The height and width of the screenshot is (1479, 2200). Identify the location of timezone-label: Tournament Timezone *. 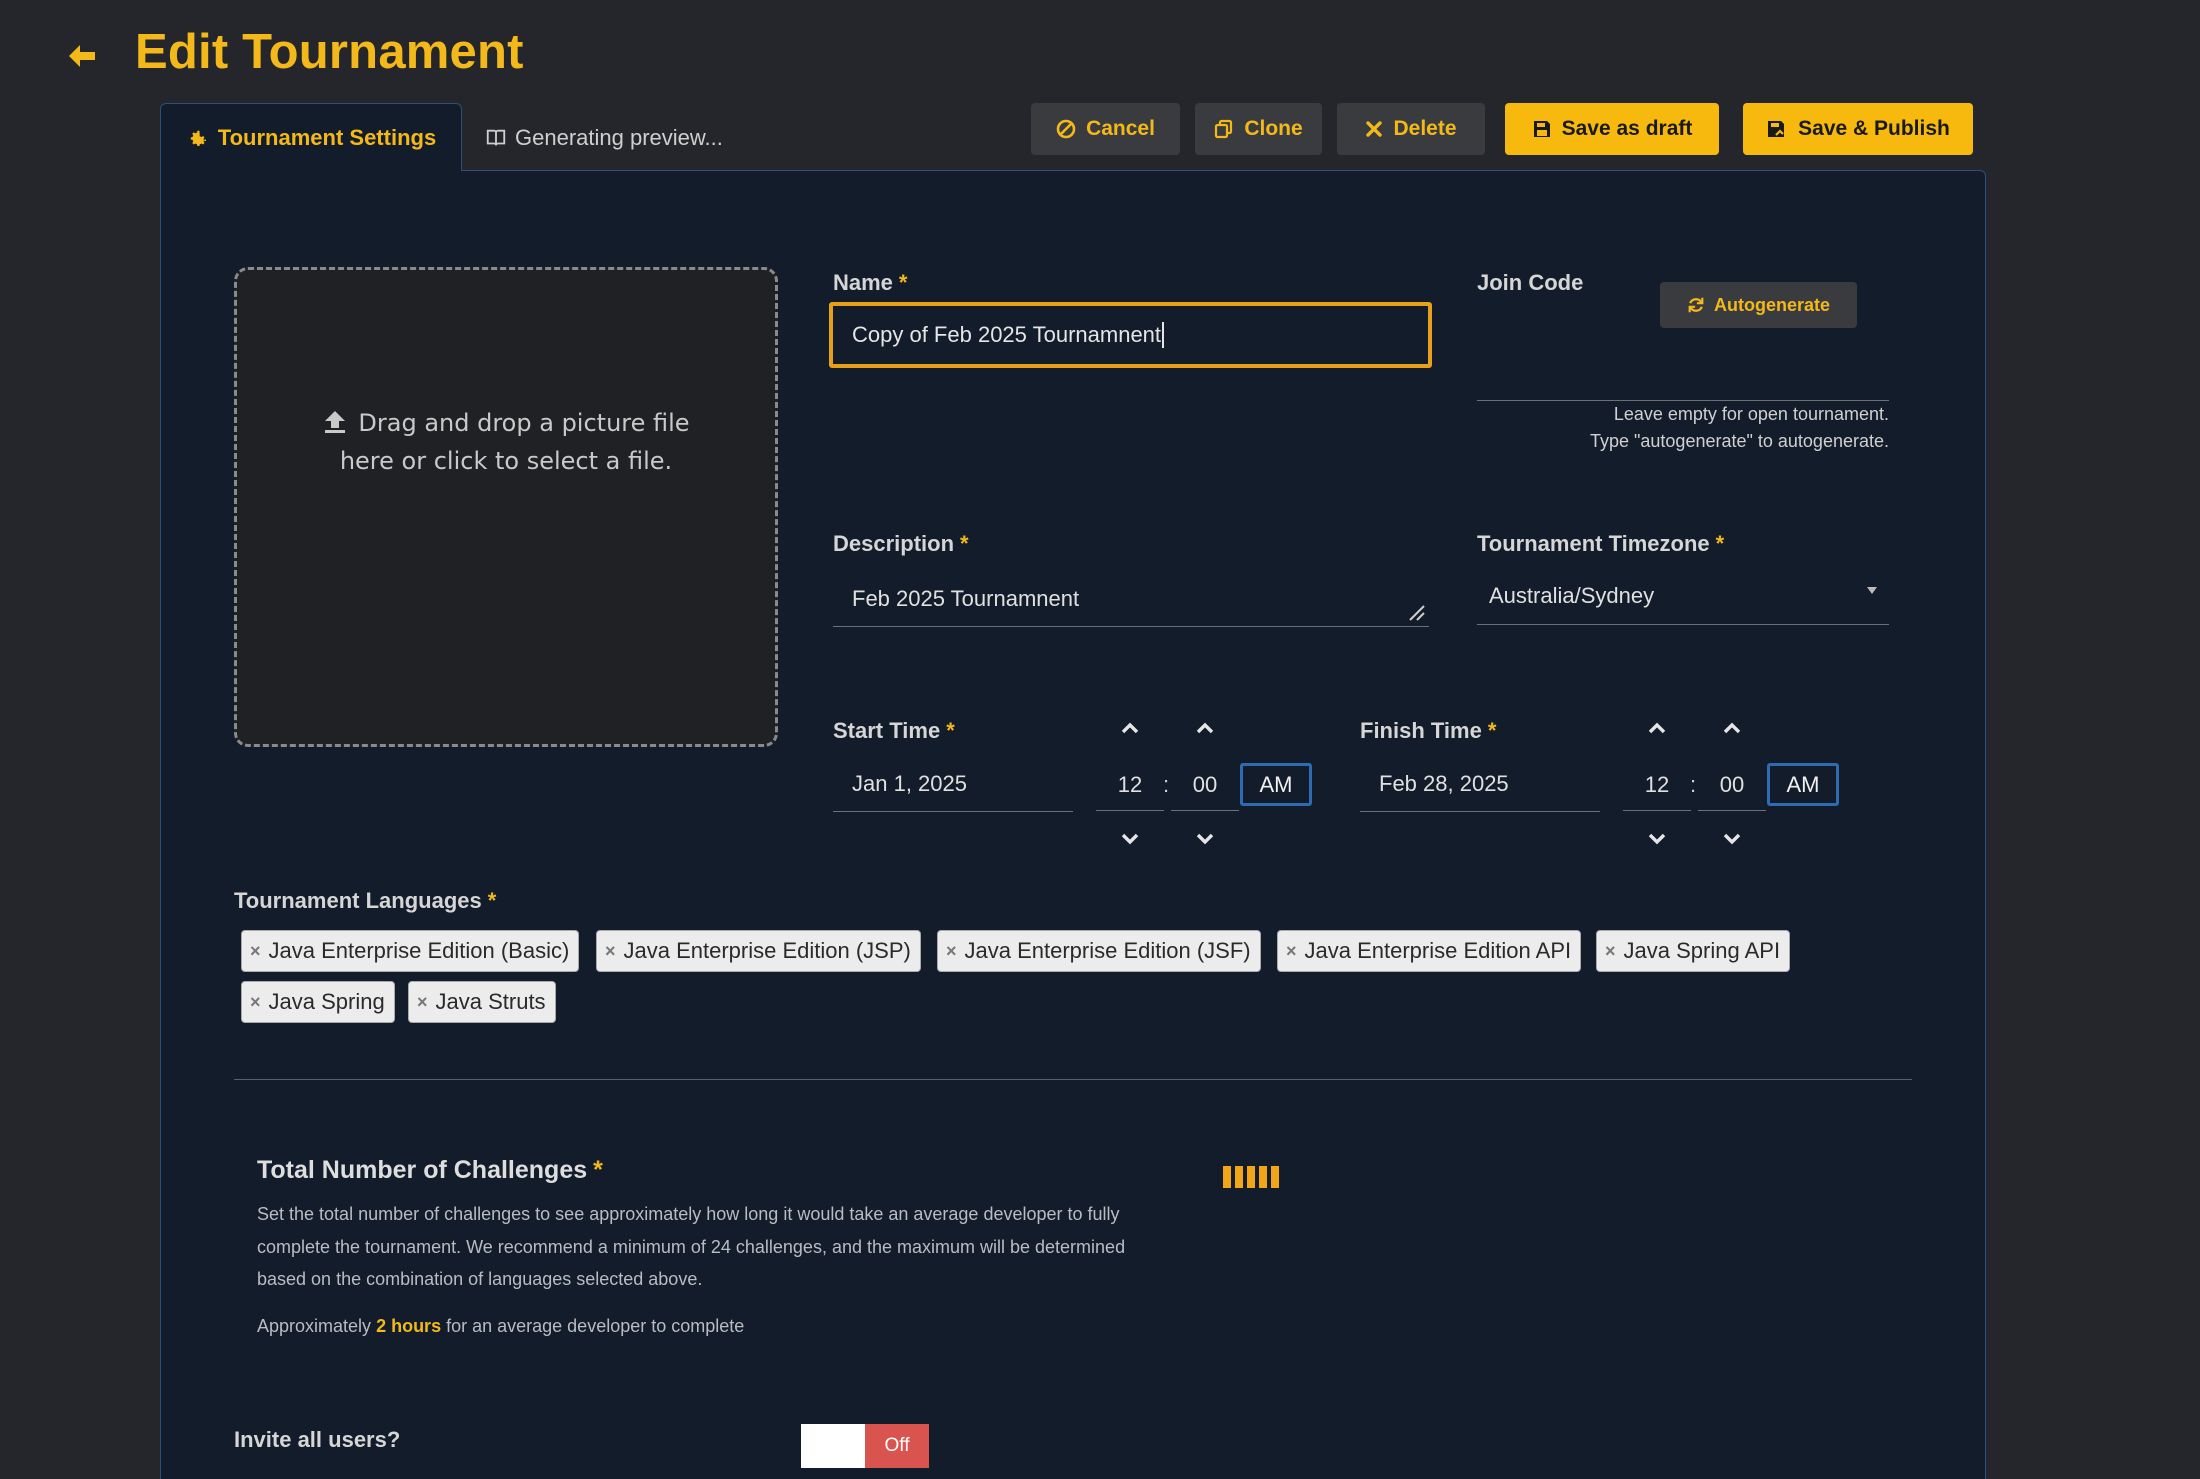
(1601, 543).